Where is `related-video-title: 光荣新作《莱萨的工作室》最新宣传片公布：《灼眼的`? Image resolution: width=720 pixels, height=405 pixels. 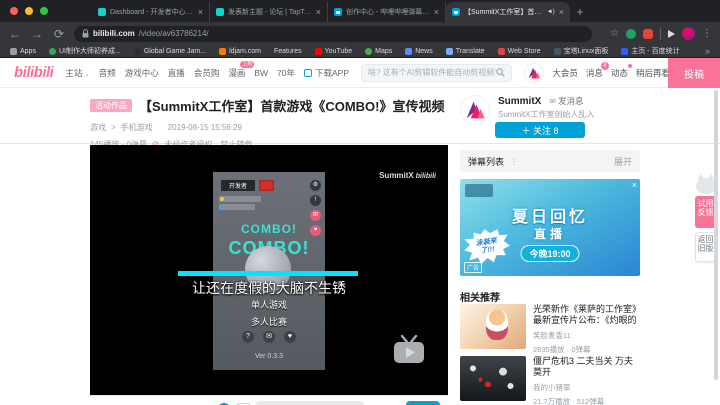 related-video-title: 光荣新作《莱萨的工作室》最新宣传片公布：《灼眼的 is located at coordinates (586, 315).